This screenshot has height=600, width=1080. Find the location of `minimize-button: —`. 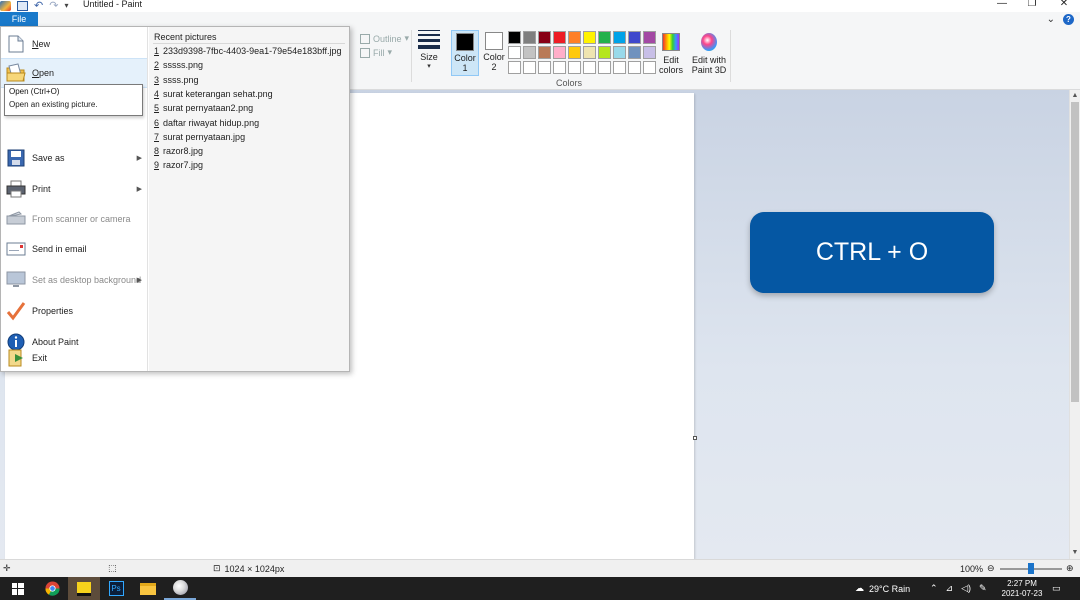

minimize-button: — is located at coordinates (1002, 5).